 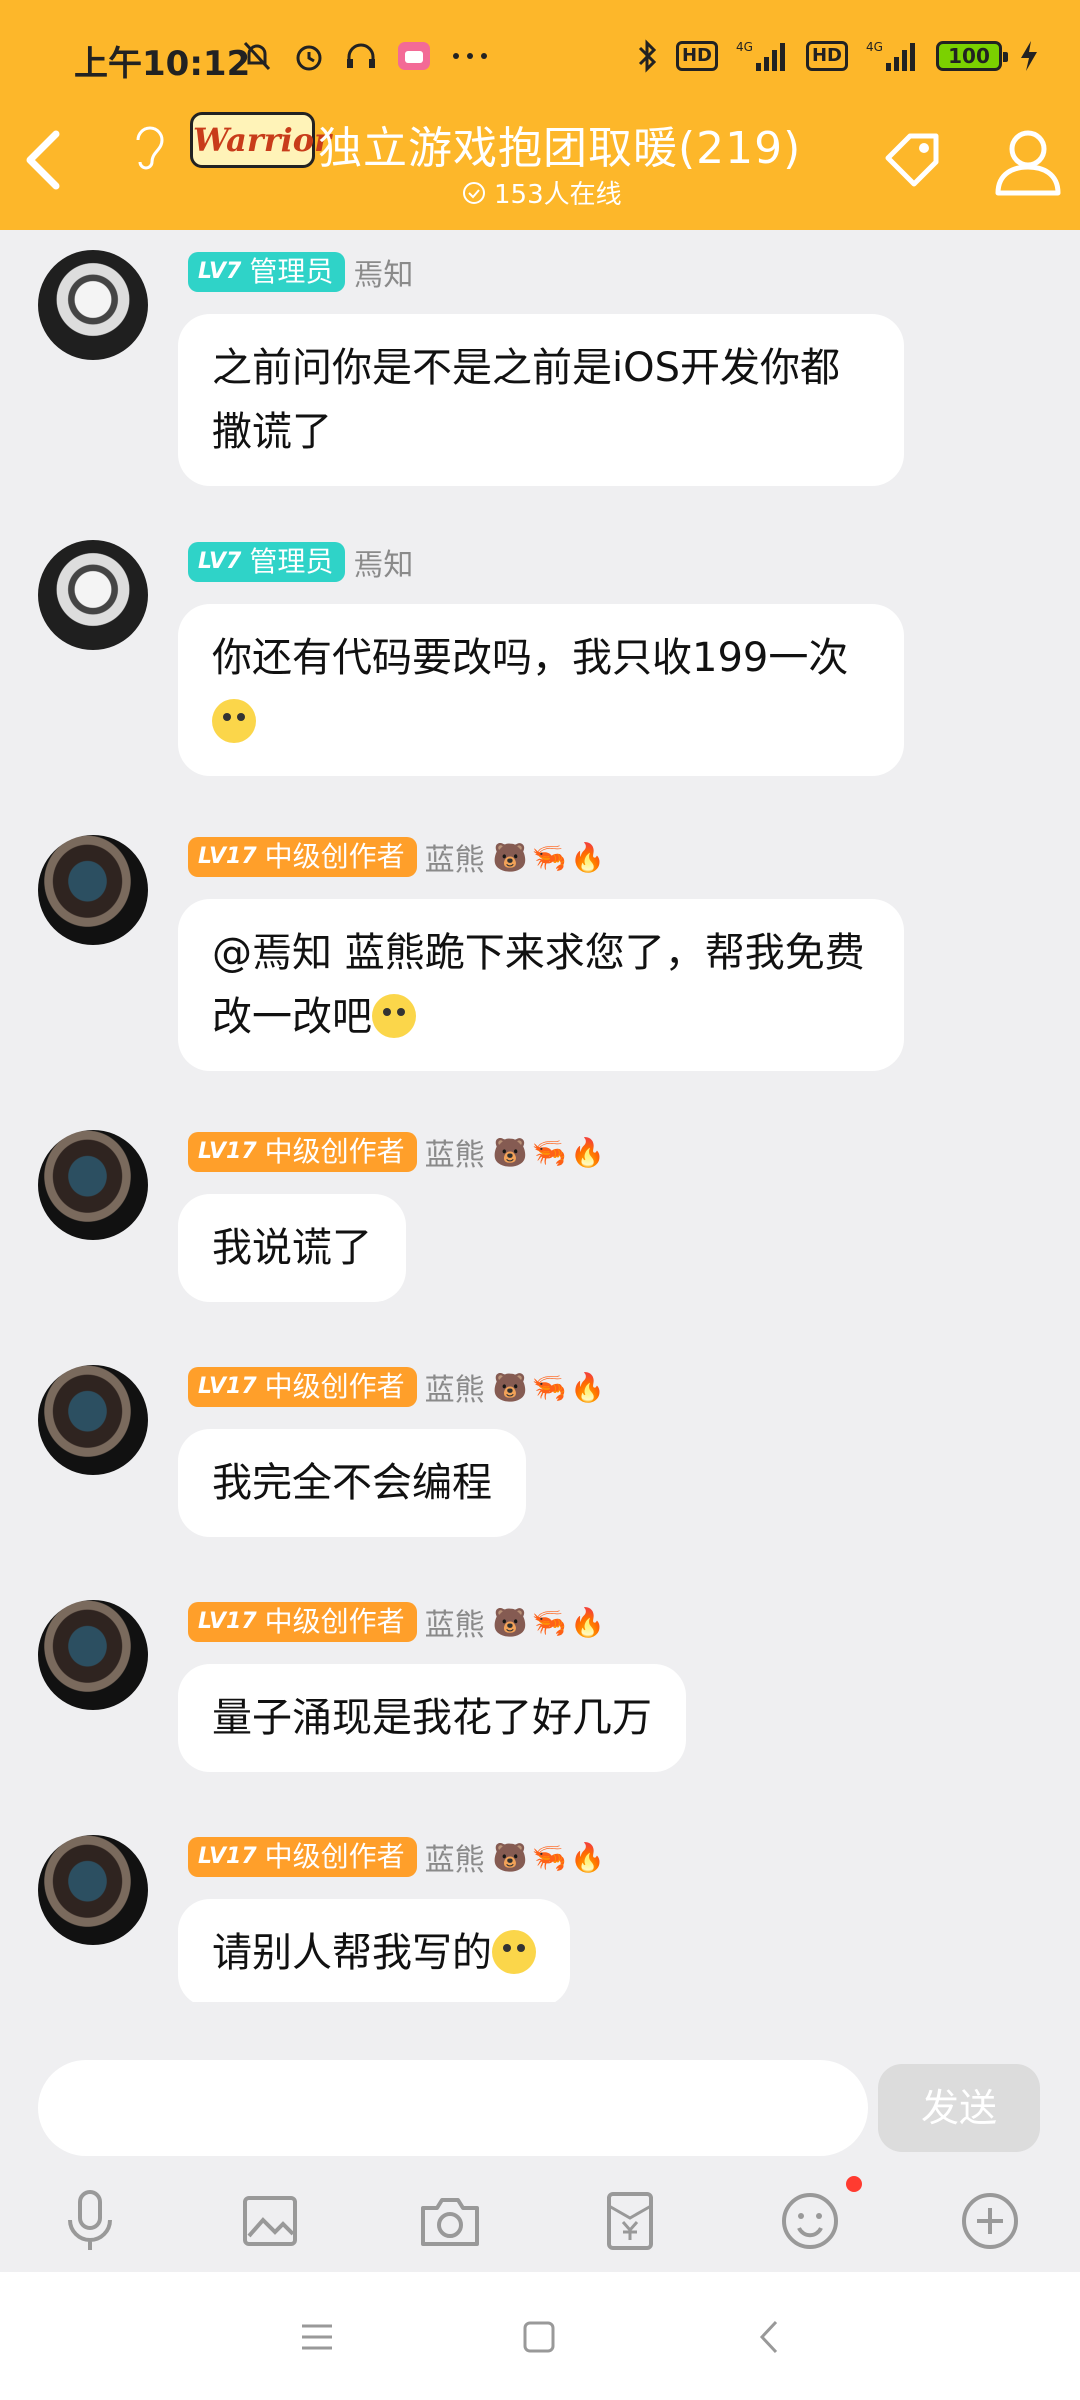 I want to click on bilibili-app-icon, so click(x=414, y=56).